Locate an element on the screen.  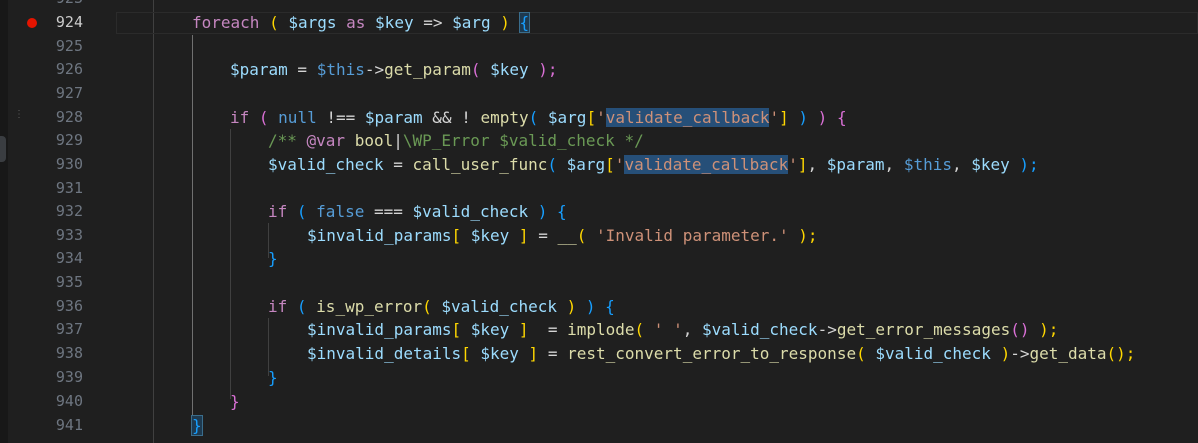
token: ) is located at coordinates (571, 306).